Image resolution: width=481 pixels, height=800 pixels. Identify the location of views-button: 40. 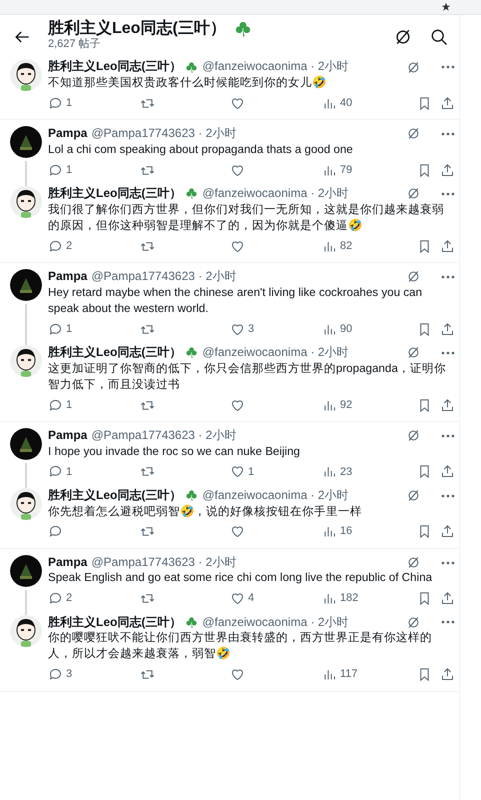
(369, 103).